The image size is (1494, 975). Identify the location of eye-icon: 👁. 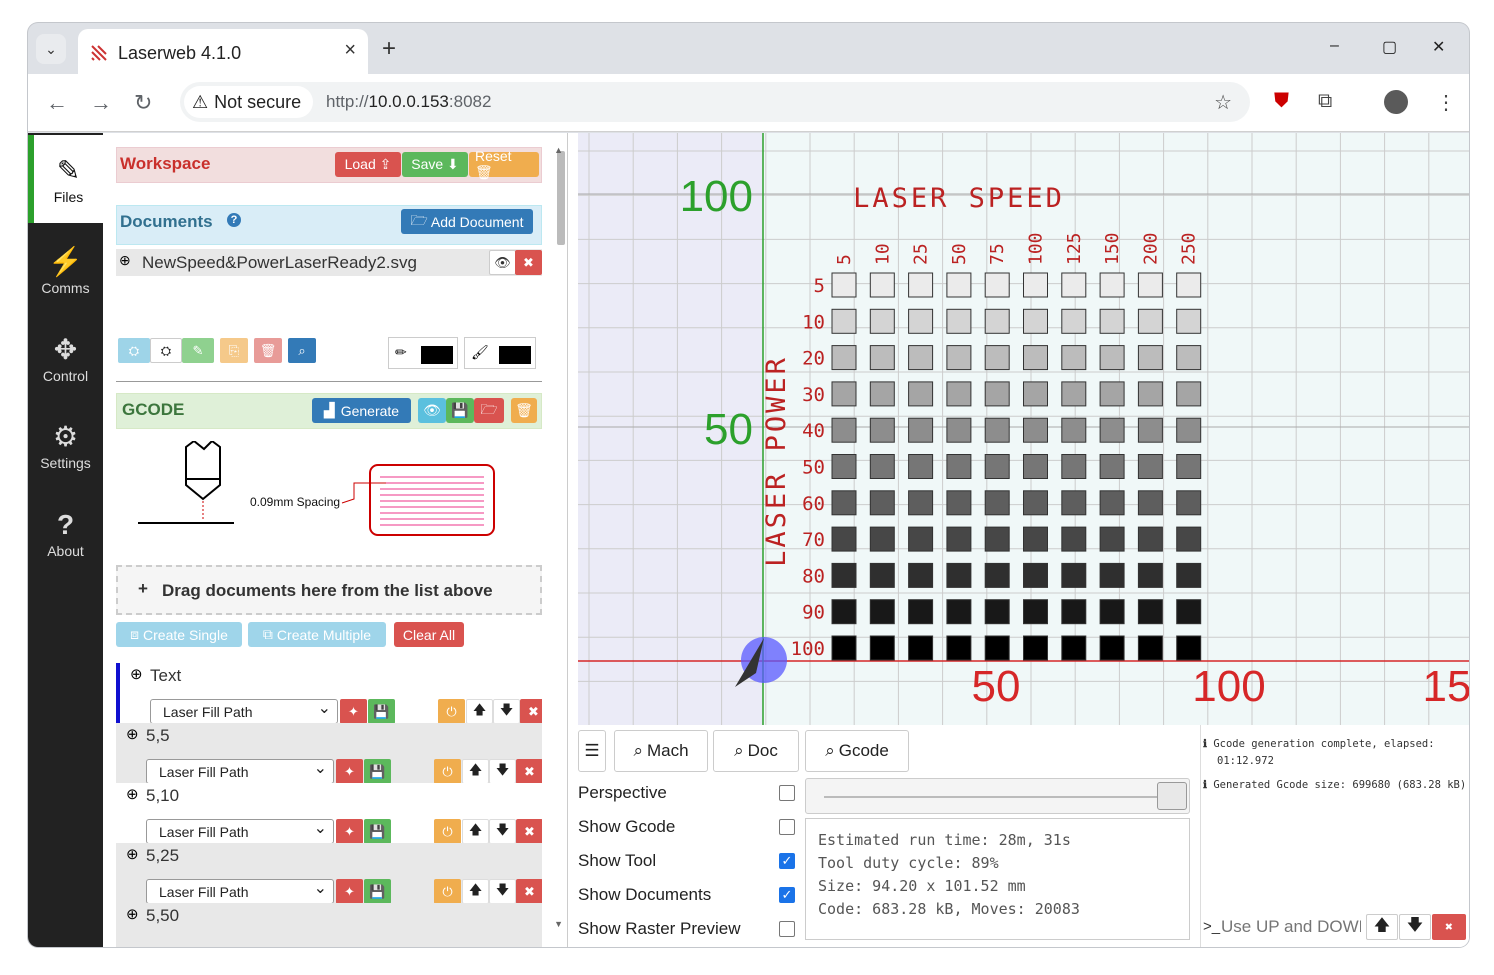
(502, 262).